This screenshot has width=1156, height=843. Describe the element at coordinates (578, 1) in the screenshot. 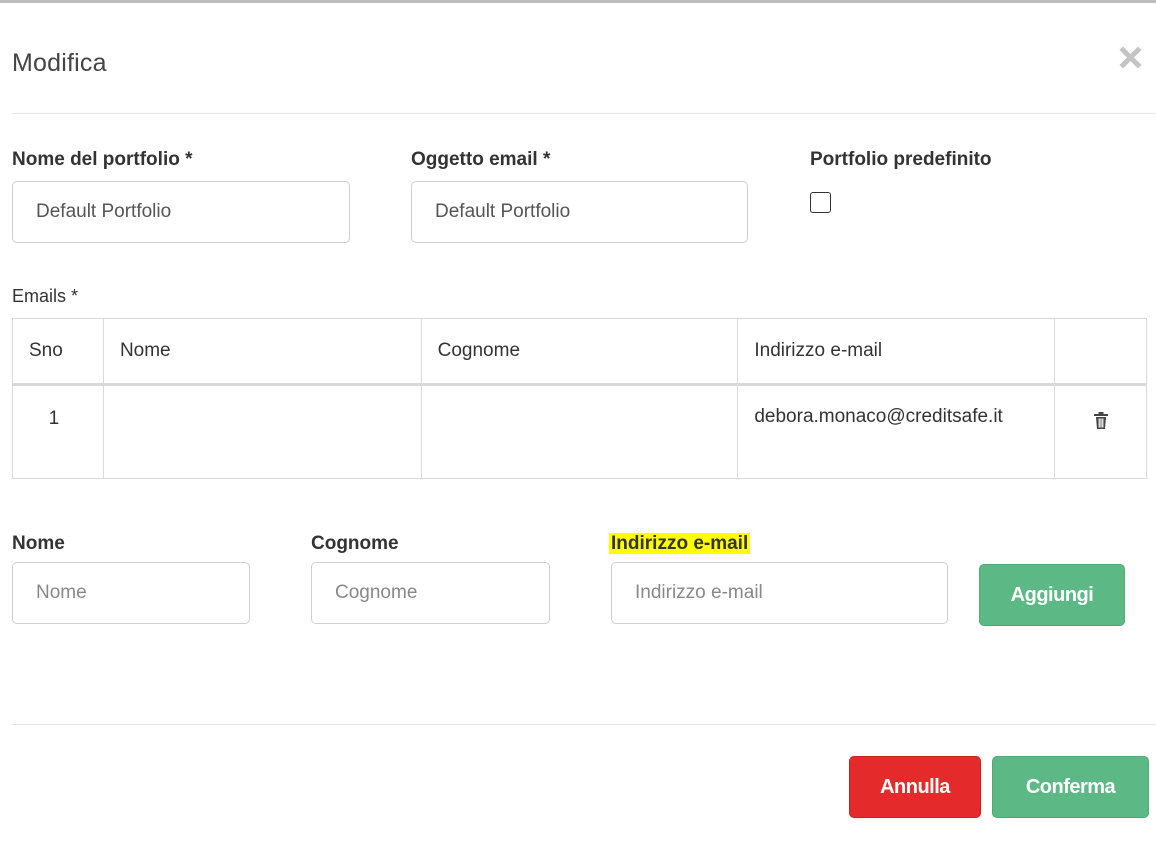

I see `modal-top-border` at that location.